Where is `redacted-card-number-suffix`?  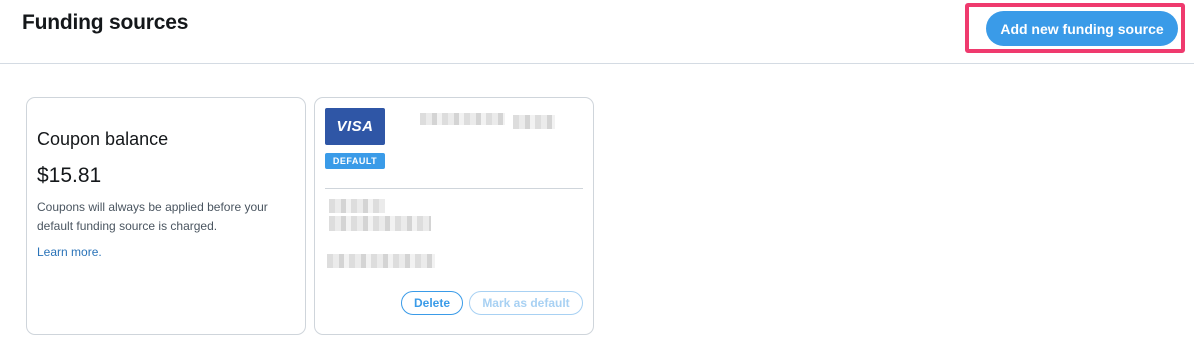
redacted-card-number-suffix is located at coordinates (534, 122).